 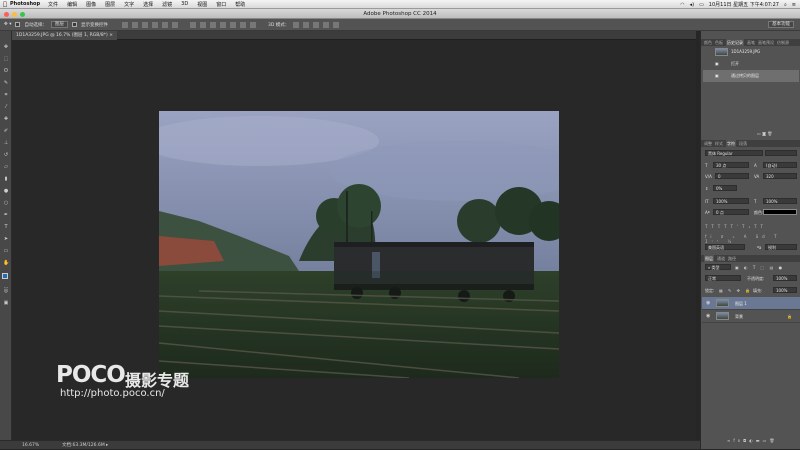 I want to click on layer-row: ◉ 背景 🔒, so click(x=751, y=316).